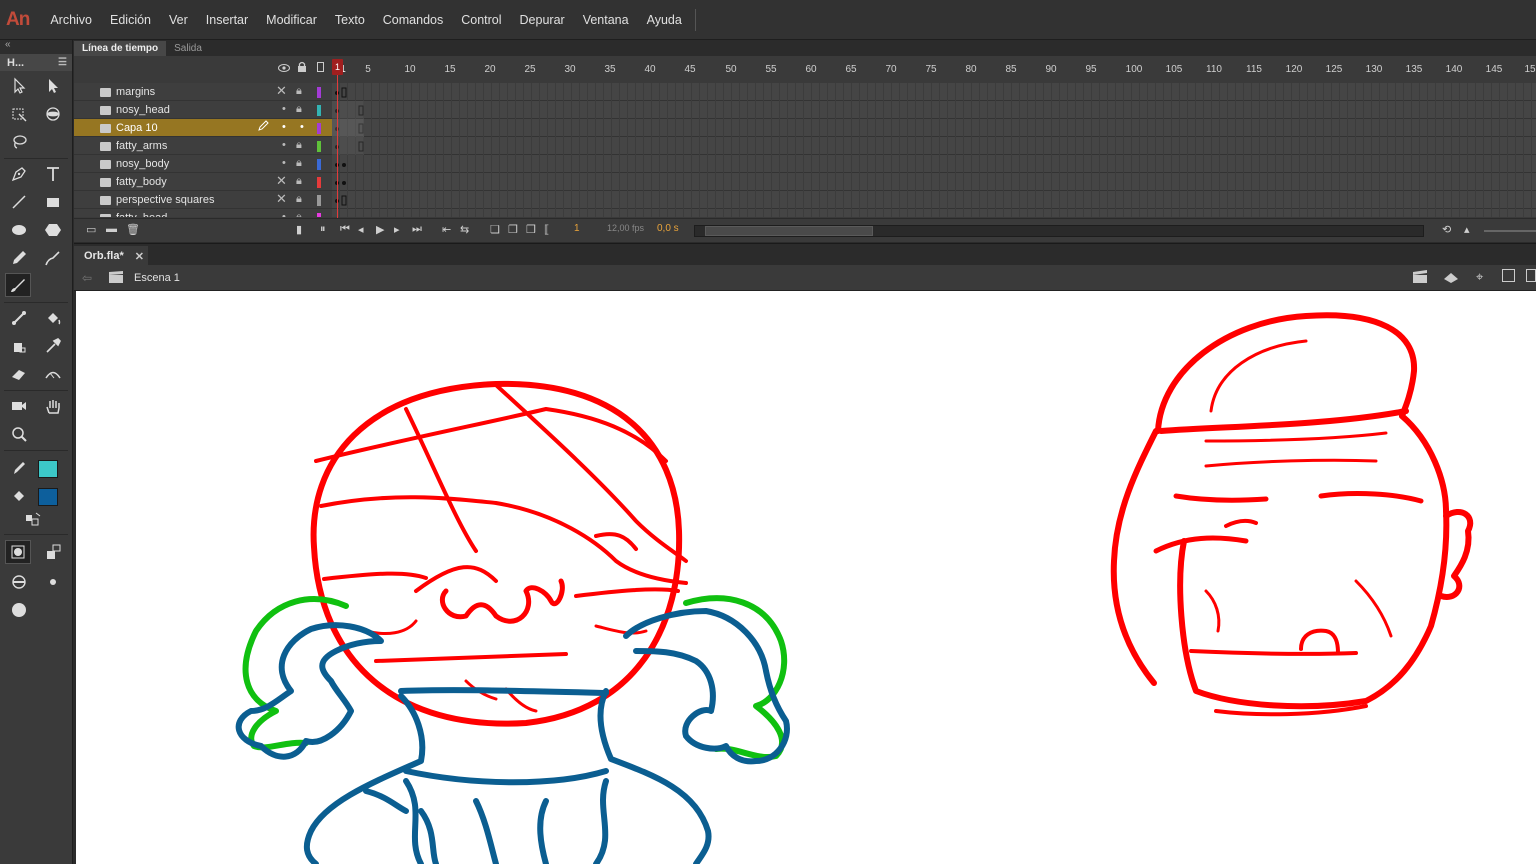 The image size is (1536, 864). What do you see at coordinates (178, 20) in the screenshot?
I see `menu-ver: Ver` at bounding box center [178, 20].